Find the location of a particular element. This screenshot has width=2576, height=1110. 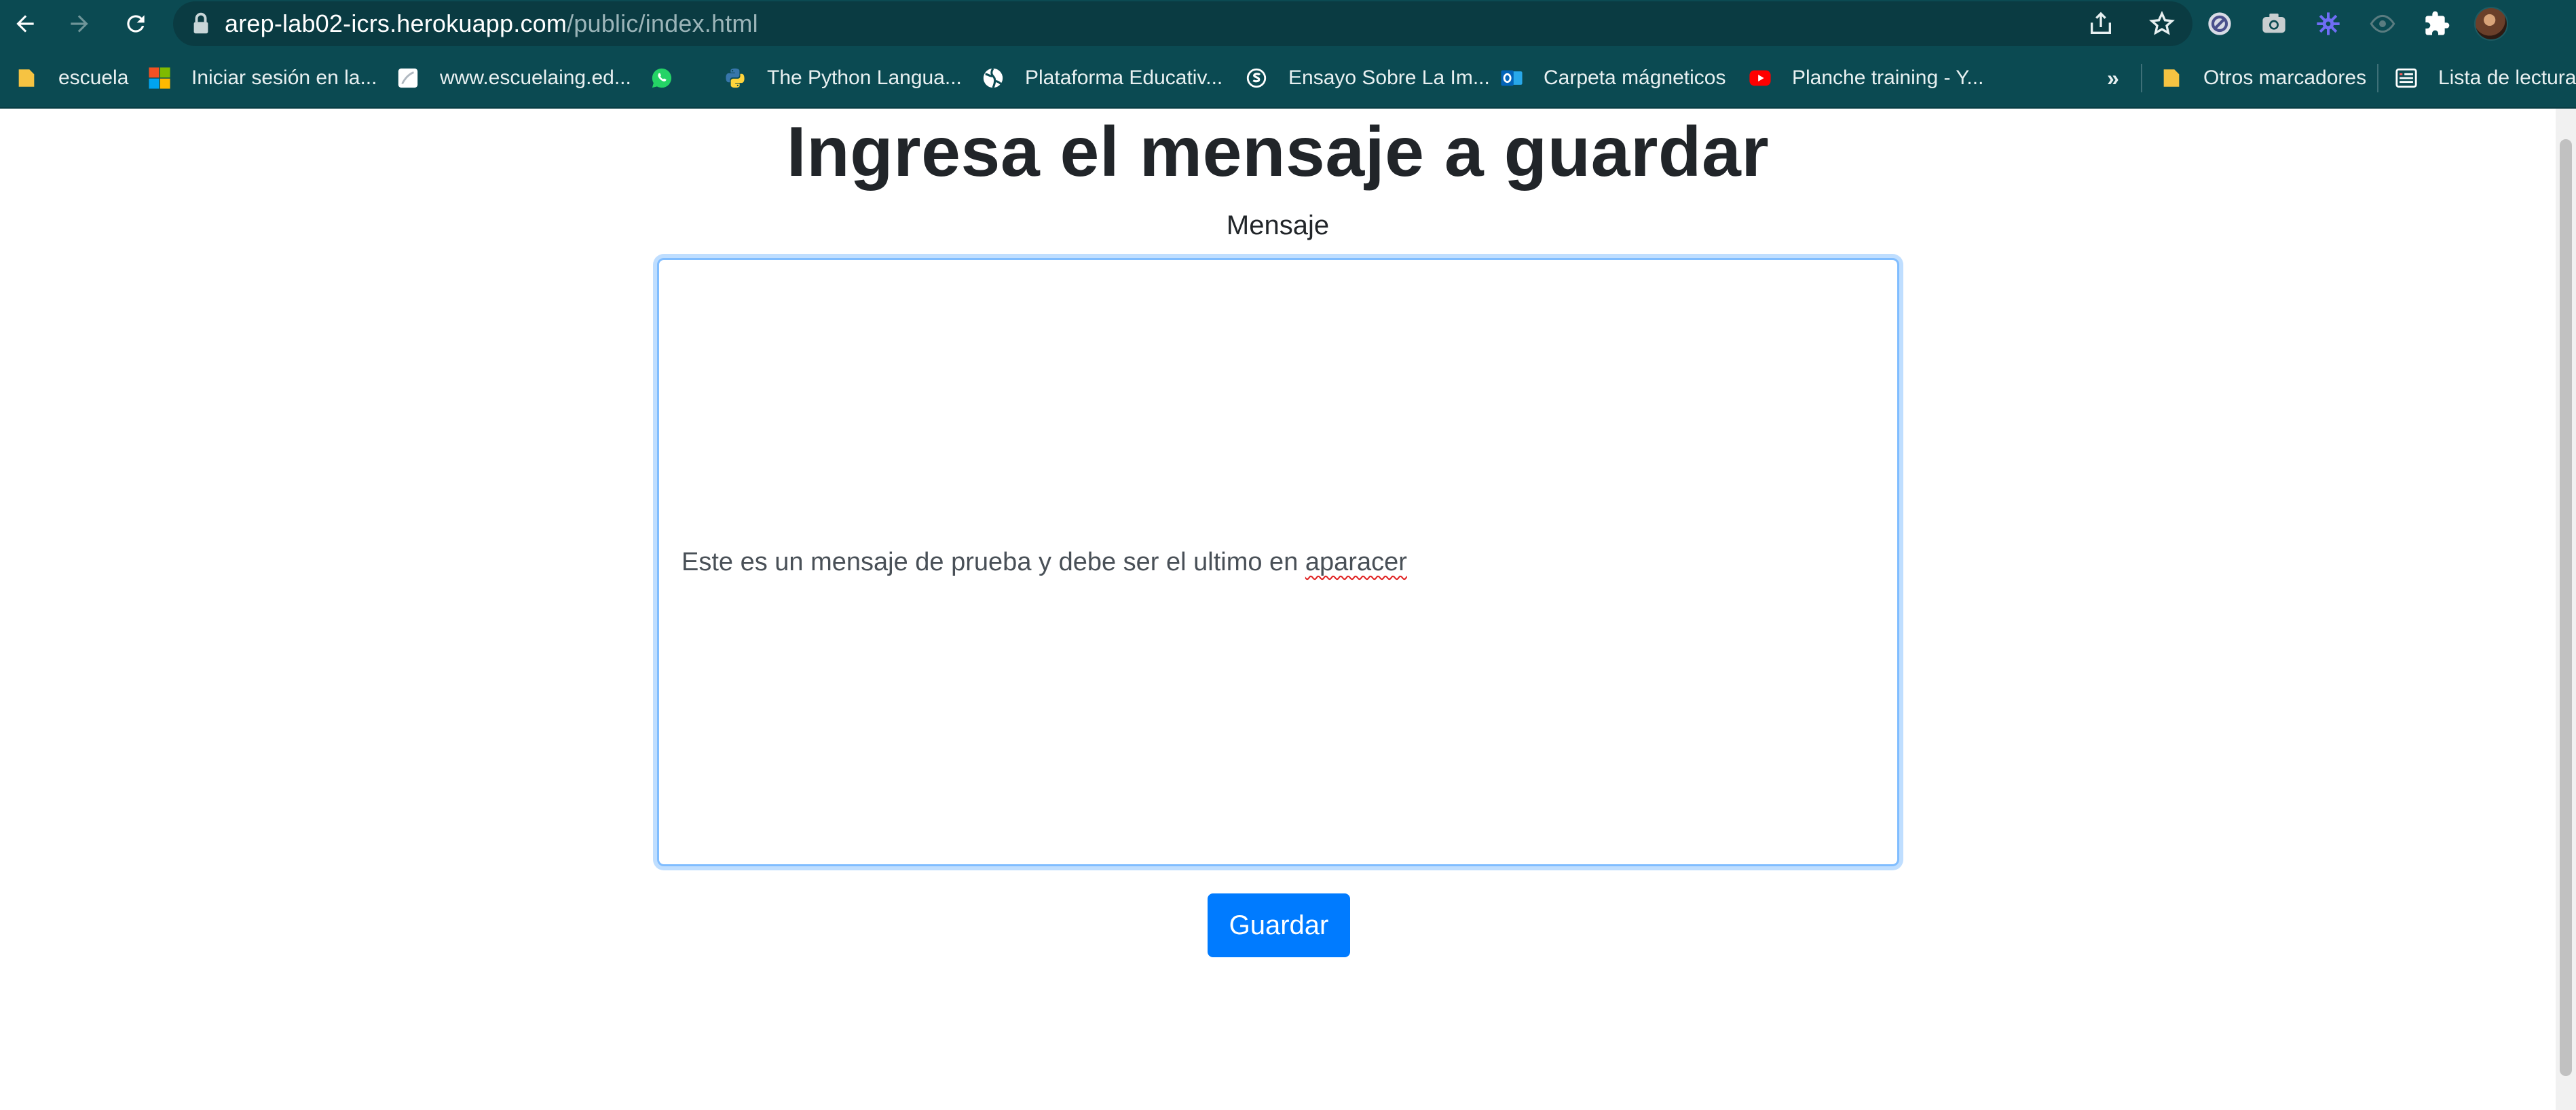

eye-extension-icon is located at coordinates (2382, 23).